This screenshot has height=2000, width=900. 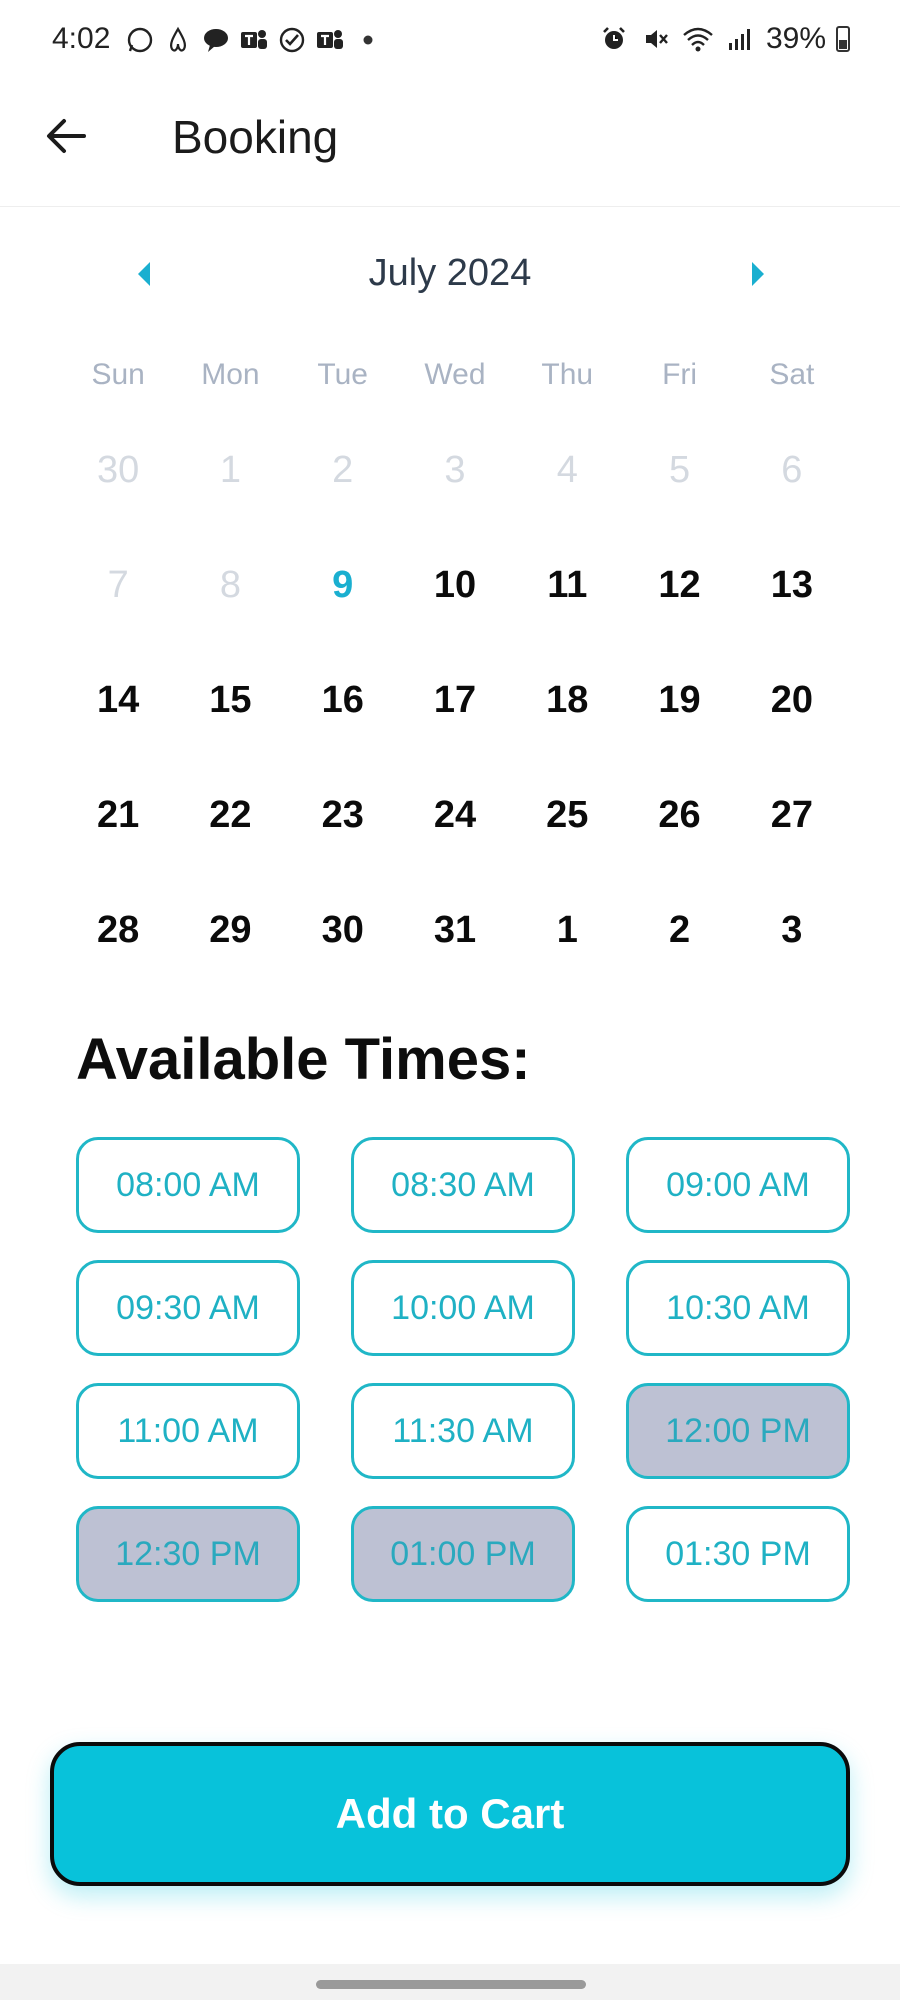 What do you see at coordinates (230, 832) in the screenshot?
I see `calendar-day: 22` at bounding box center [230, 832].